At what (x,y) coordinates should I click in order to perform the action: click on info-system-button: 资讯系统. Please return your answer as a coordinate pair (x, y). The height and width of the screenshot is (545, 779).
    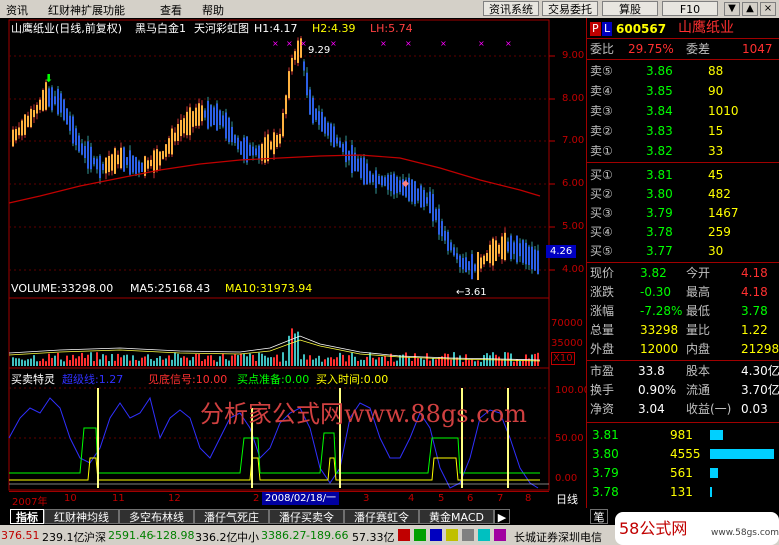
    Looking at the image, I should click on (511, 8).